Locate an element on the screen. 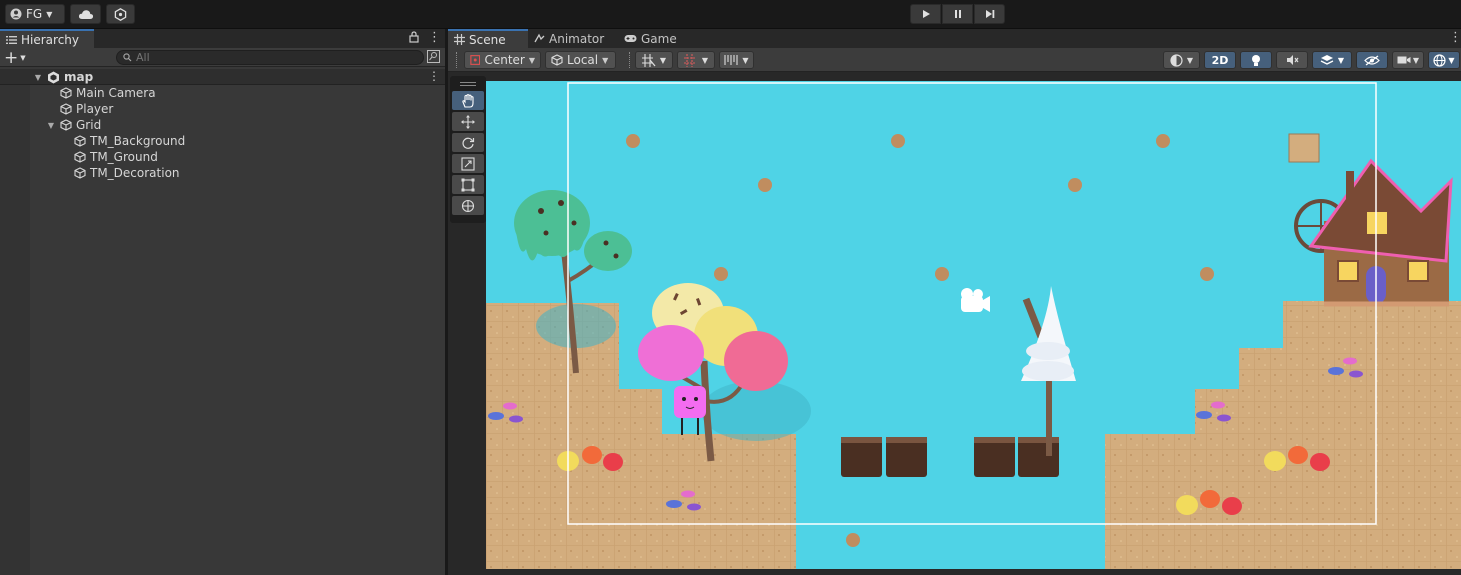  2d-label: 2D is located at coordinates (1220, 60).